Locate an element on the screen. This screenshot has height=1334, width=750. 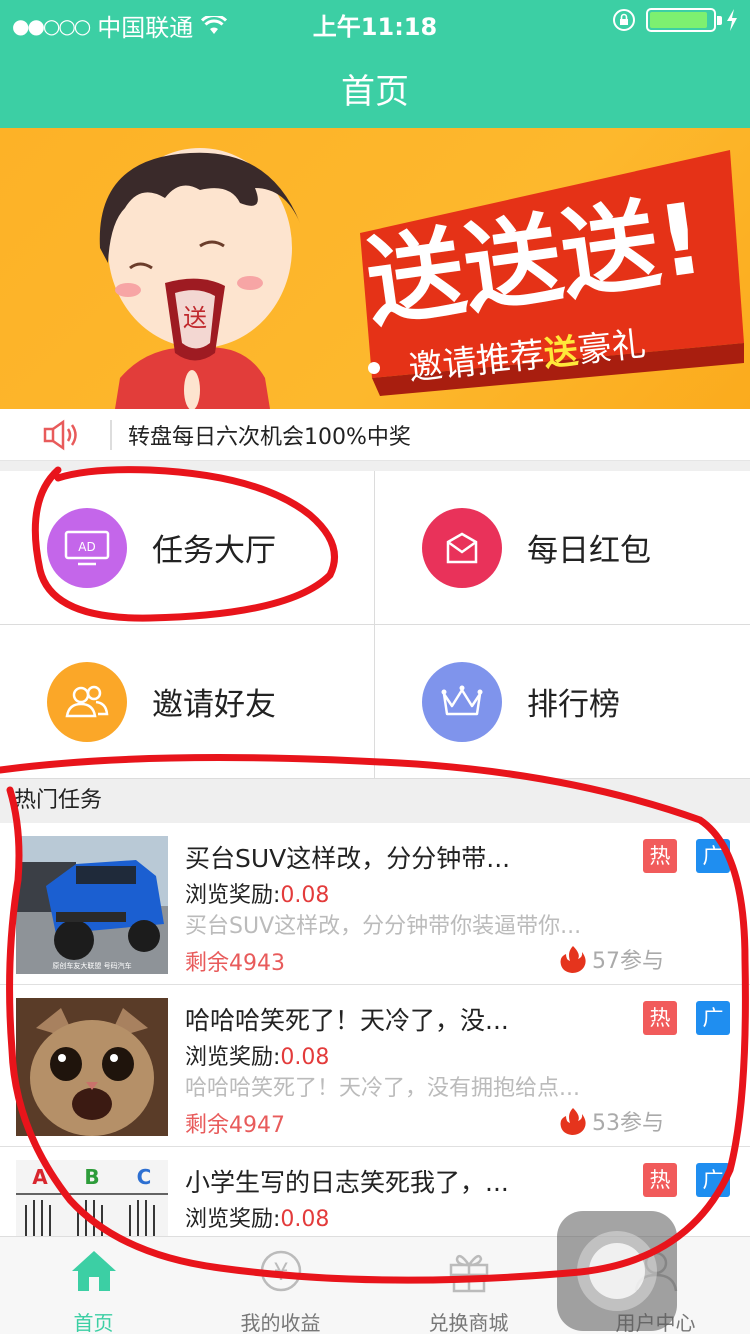
banner-subline-after: 豪礼 is located at coordinates (612, 347).